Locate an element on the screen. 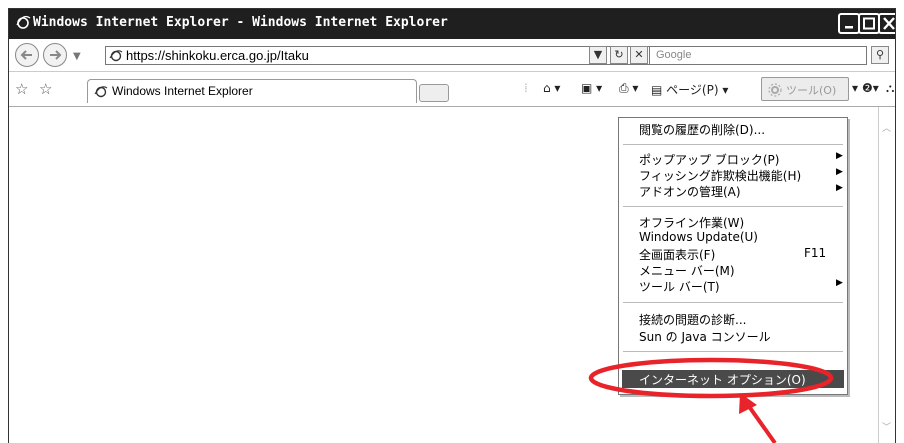  pointer-arrow-line is located at coordinates (761, 423).